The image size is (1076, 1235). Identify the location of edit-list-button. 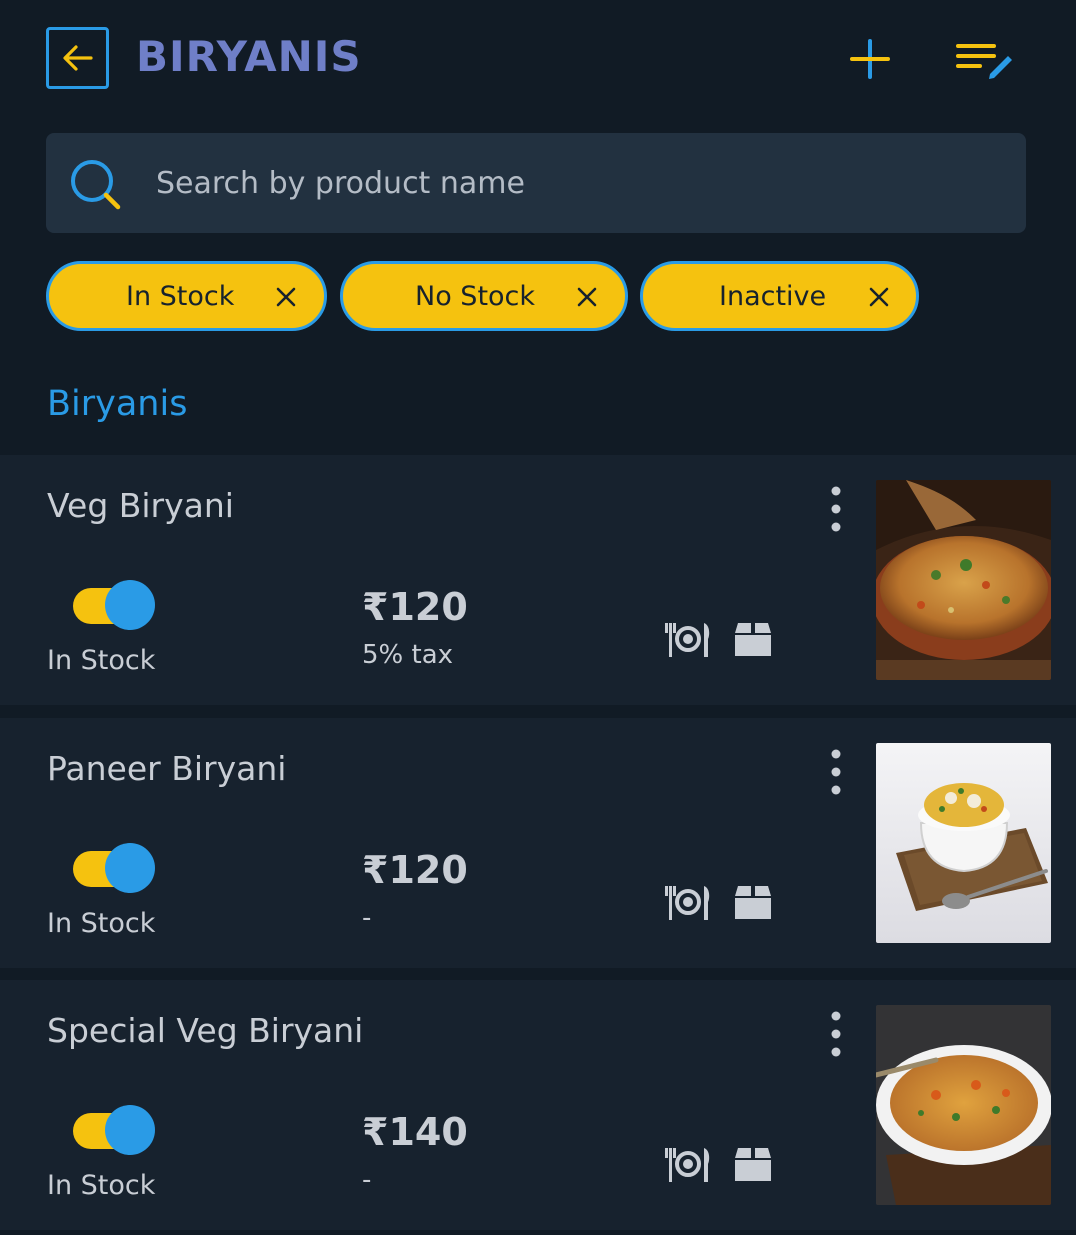
(985, 60).